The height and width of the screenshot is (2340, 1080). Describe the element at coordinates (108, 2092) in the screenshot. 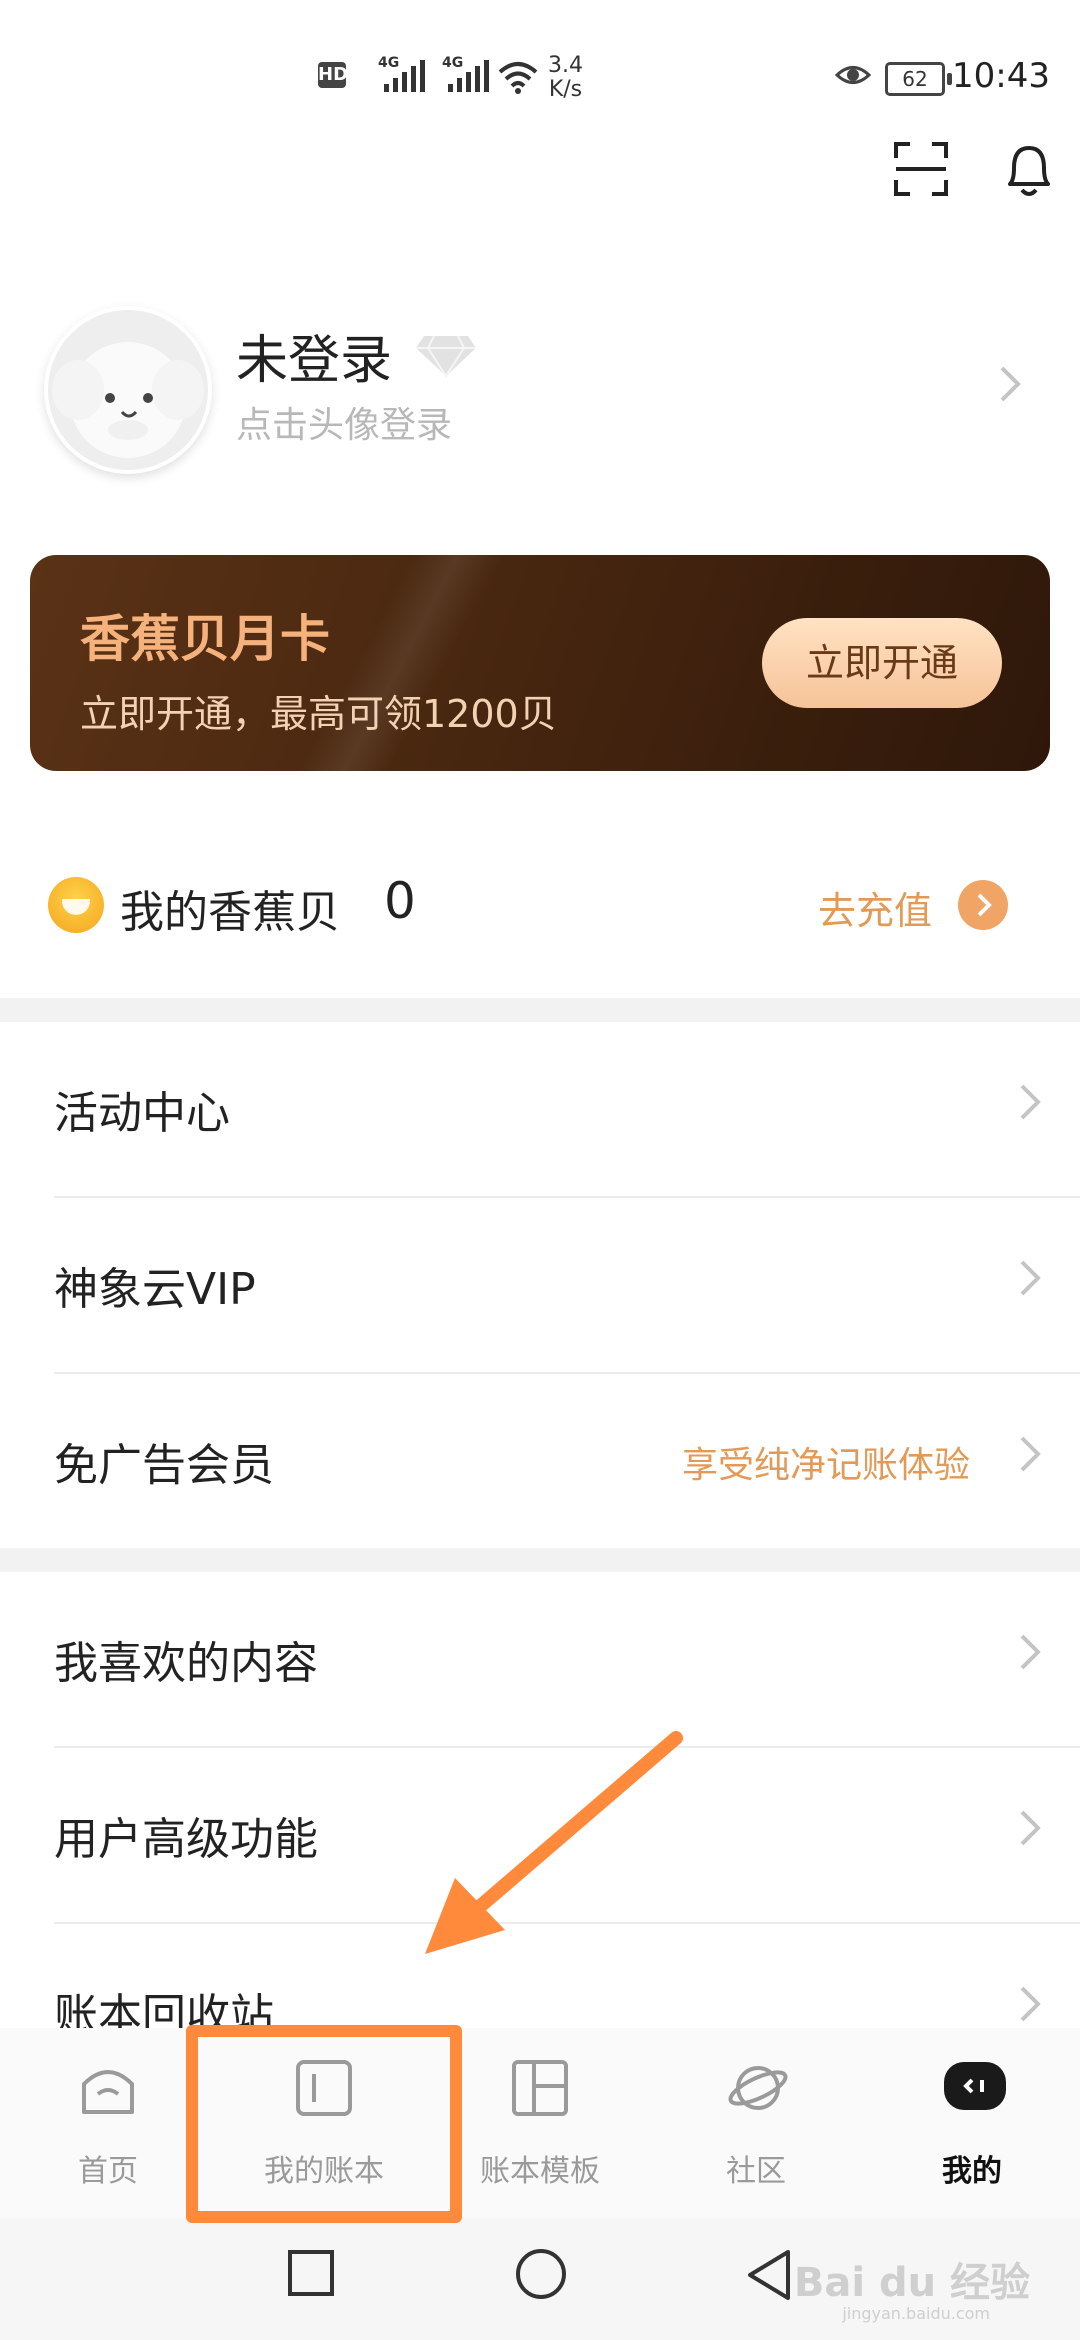

I see `home-icon` at that location.